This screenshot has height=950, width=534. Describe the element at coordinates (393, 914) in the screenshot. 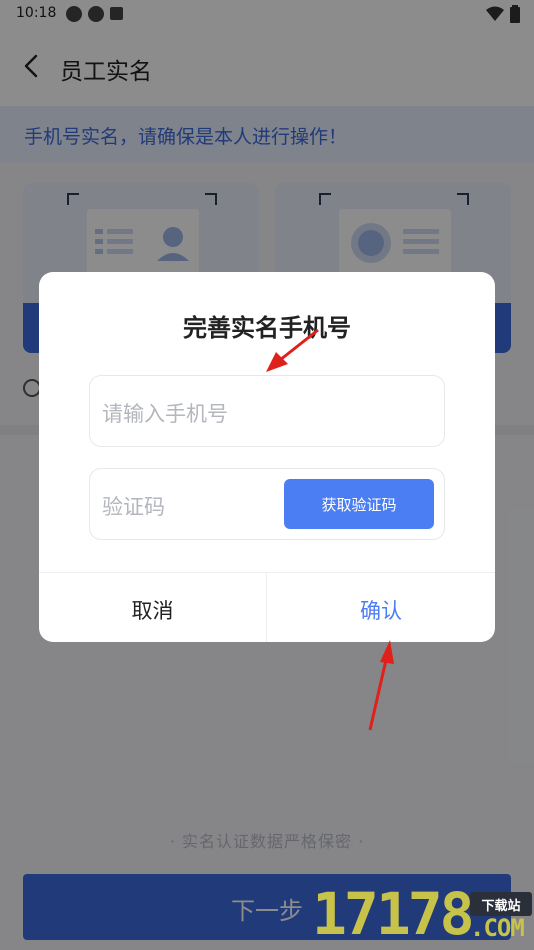

I see `watermark-number: 17178` at that location.